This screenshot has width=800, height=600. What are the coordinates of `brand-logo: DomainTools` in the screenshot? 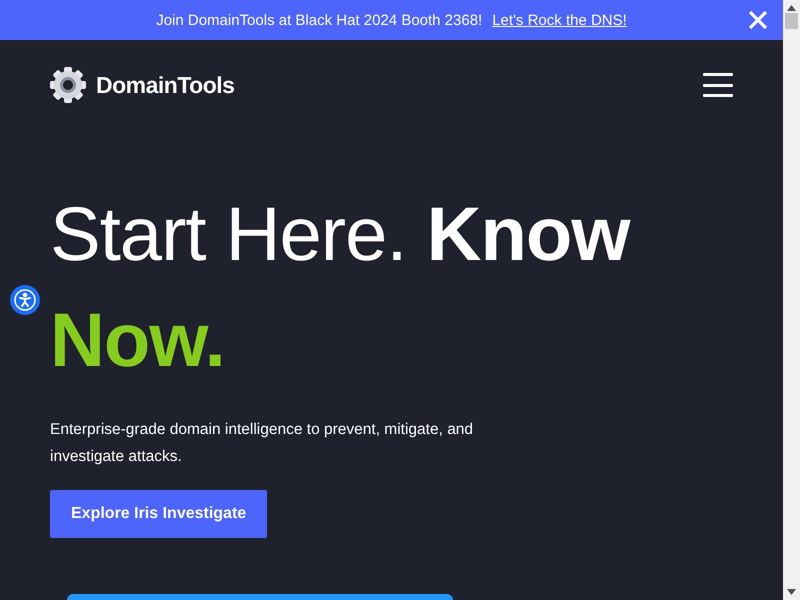 It's located at (142, 85).